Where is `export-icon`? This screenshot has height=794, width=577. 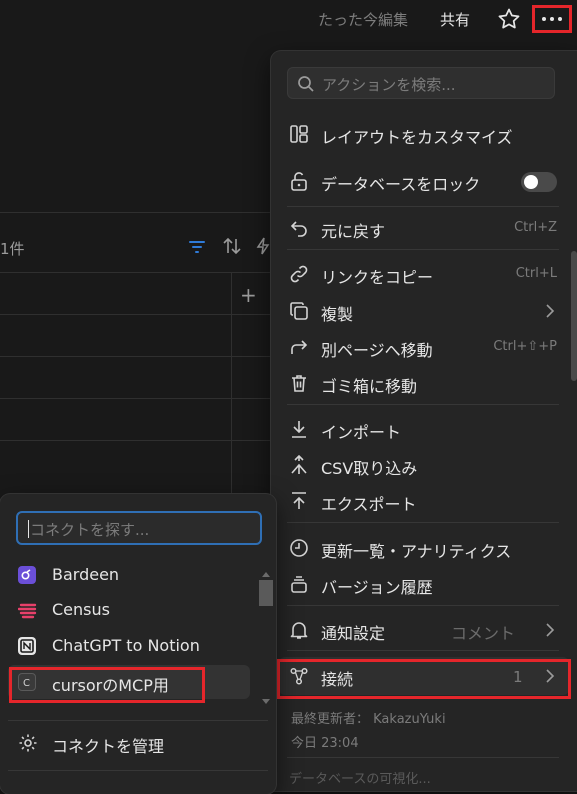
export-icon is located at coordinates (299, 500).